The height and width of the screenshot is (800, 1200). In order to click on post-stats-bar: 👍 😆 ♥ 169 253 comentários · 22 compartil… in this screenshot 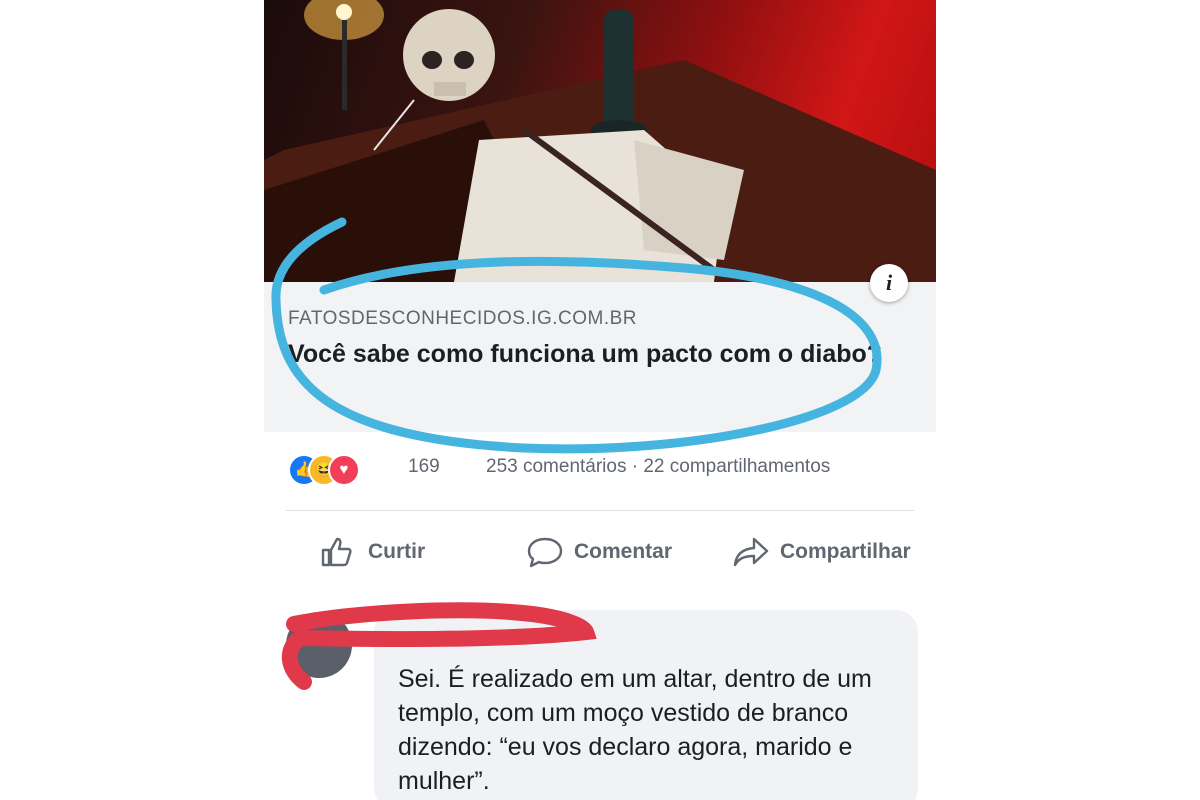, I will do `click(604, 468)`.